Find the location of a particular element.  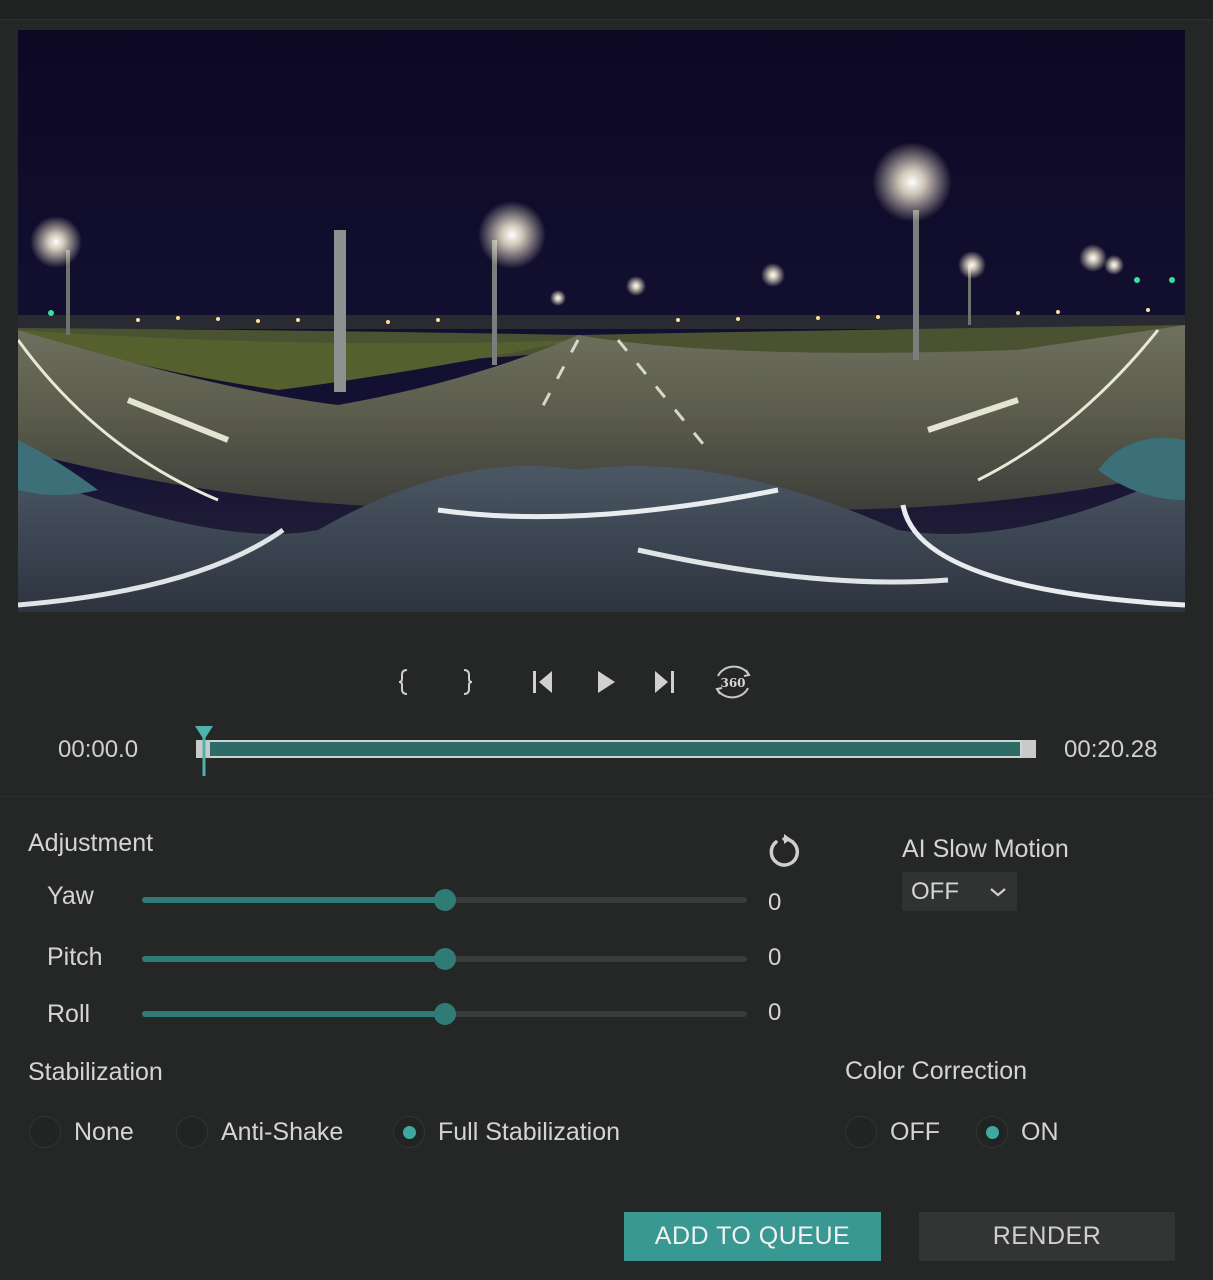

top-strip is located at coordinates (606, 10).